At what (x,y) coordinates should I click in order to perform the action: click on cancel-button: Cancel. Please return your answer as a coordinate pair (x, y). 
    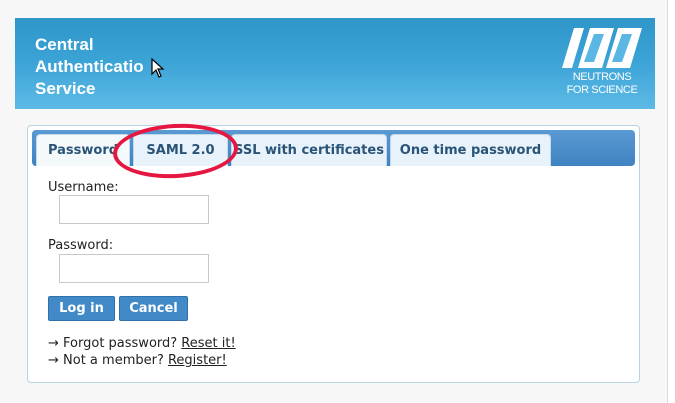
    Looking at the image, I should click on (153, 308).